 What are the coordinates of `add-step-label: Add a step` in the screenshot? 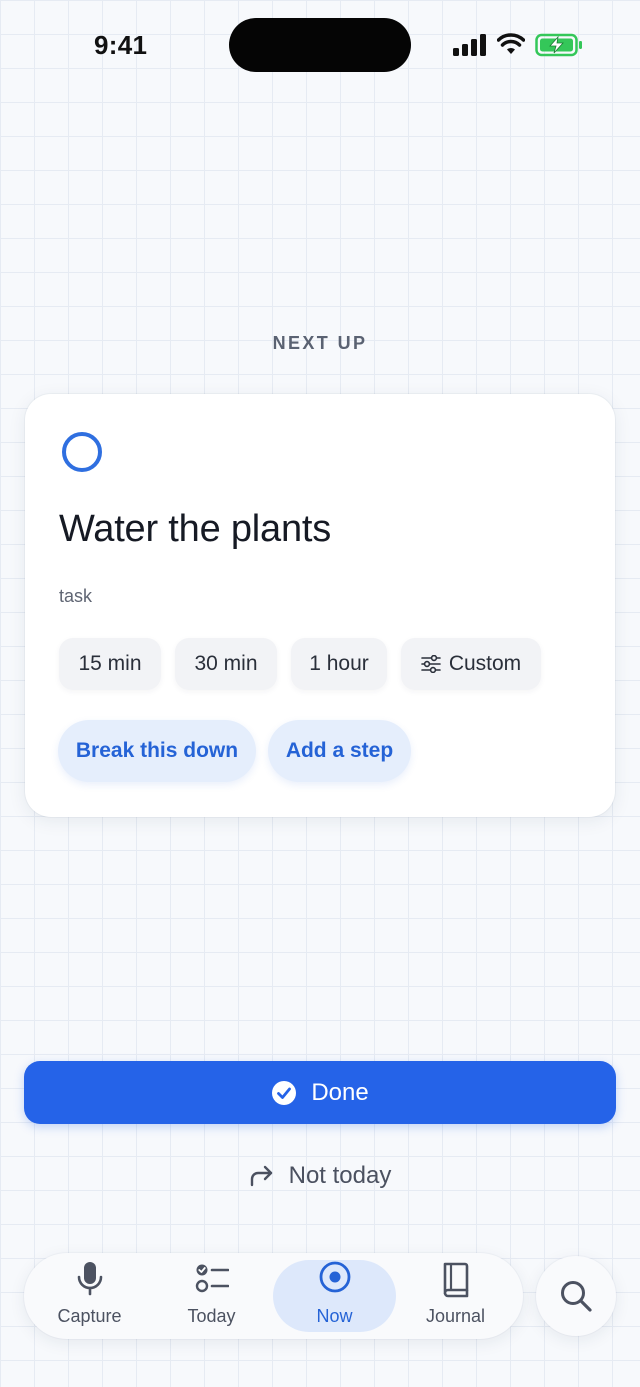 It's located at (339, 750).